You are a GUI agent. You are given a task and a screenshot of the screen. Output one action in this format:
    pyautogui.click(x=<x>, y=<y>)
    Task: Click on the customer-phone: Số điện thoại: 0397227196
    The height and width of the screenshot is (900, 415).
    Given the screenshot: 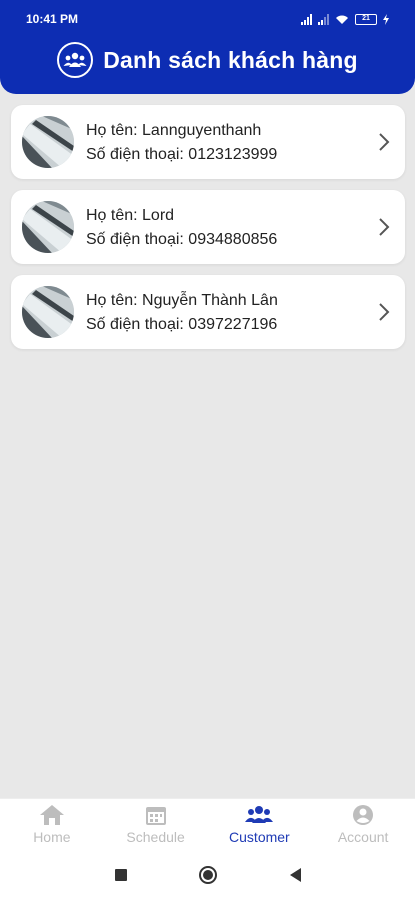 What is the action you would take?
    pyautogui.click(x=182, y=324)
    